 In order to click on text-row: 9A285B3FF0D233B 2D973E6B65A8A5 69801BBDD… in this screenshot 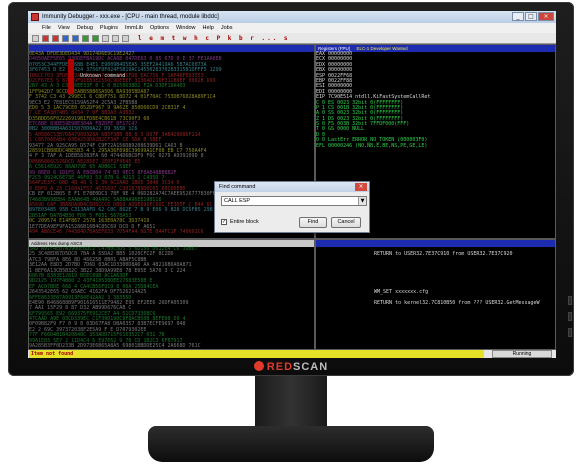, I will do `click(115, 346)`.